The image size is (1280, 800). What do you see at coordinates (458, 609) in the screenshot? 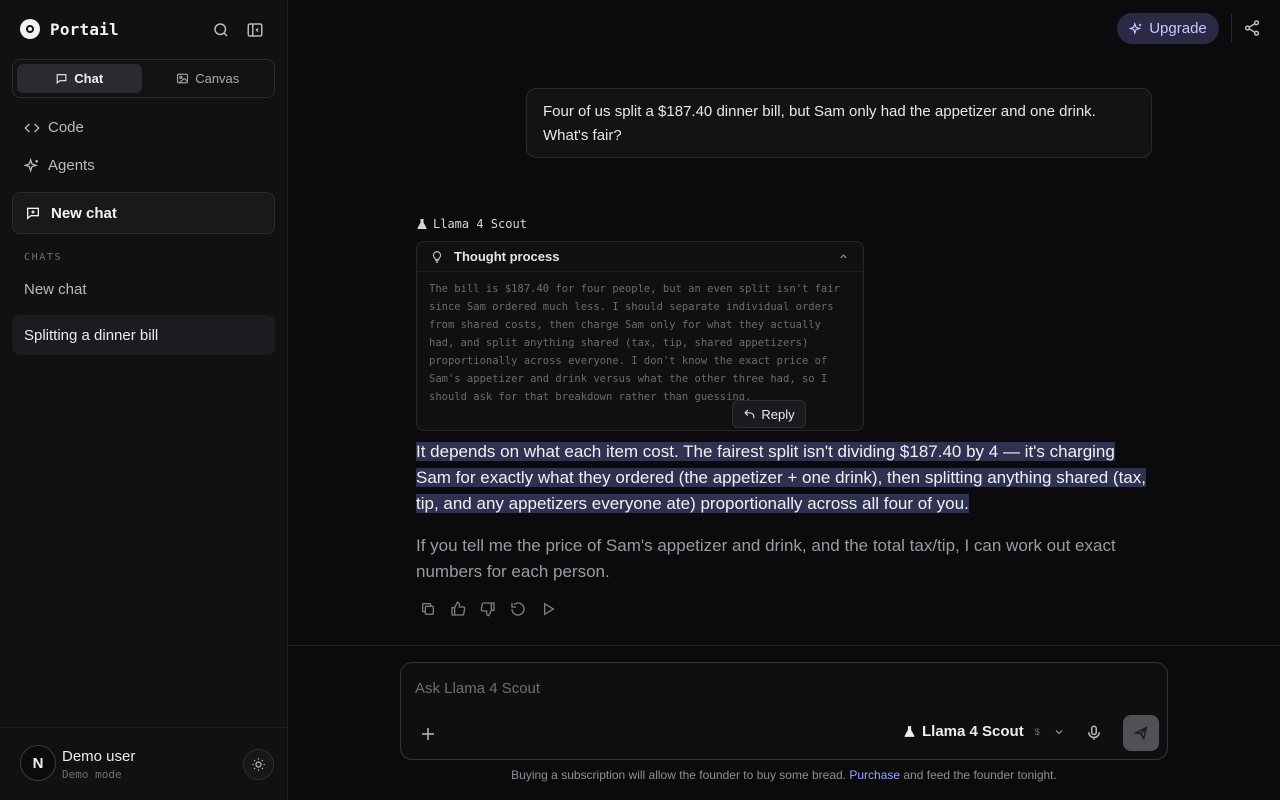
I see `thumbs-up-icon` at bounding box center [458, 609].